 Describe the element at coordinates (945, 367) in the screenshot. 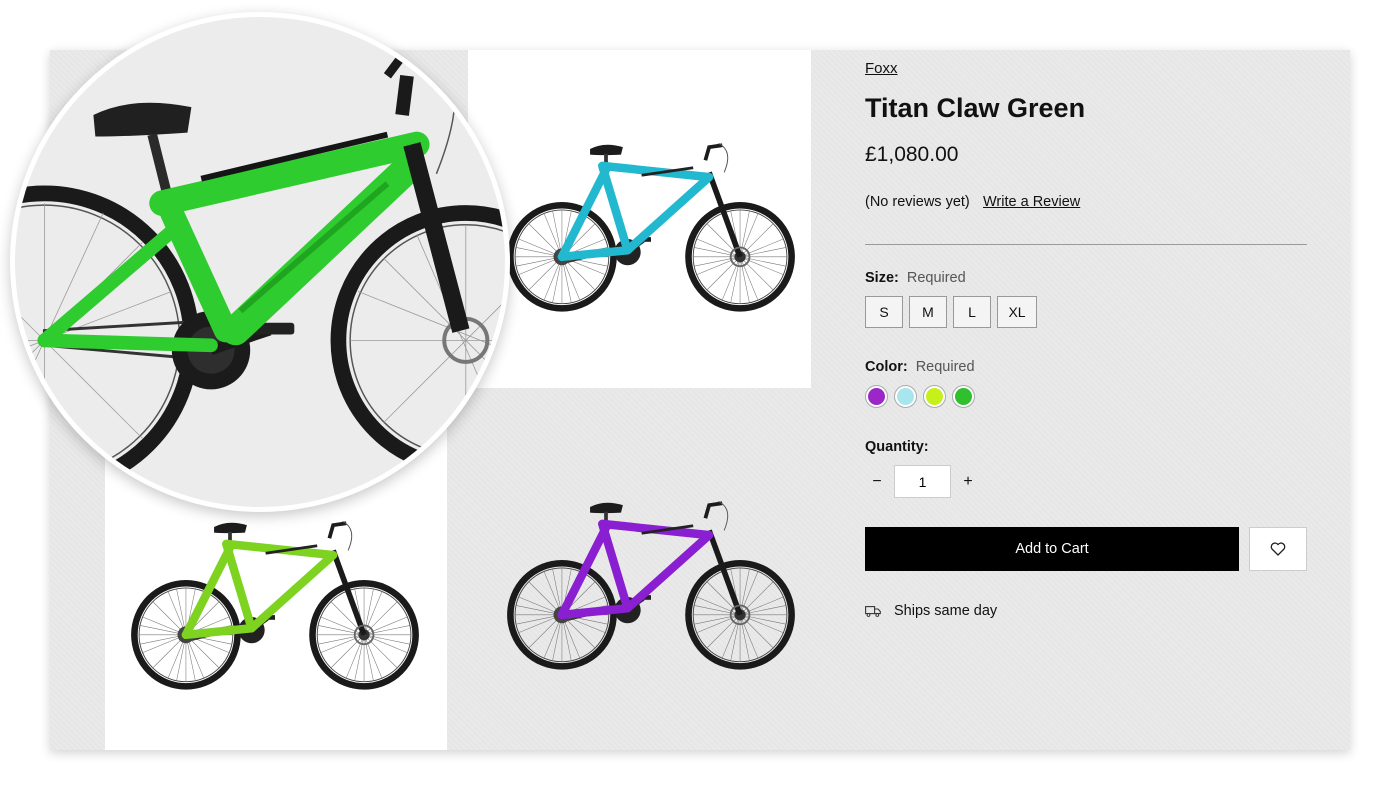

I see `color-required: Required` at that location.